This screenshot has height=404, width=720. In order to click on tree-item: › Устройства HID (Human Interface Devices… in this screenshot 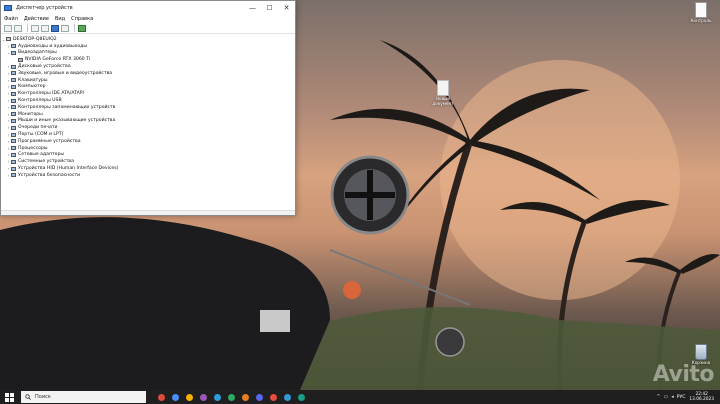, I will do `click(148, 168)`.